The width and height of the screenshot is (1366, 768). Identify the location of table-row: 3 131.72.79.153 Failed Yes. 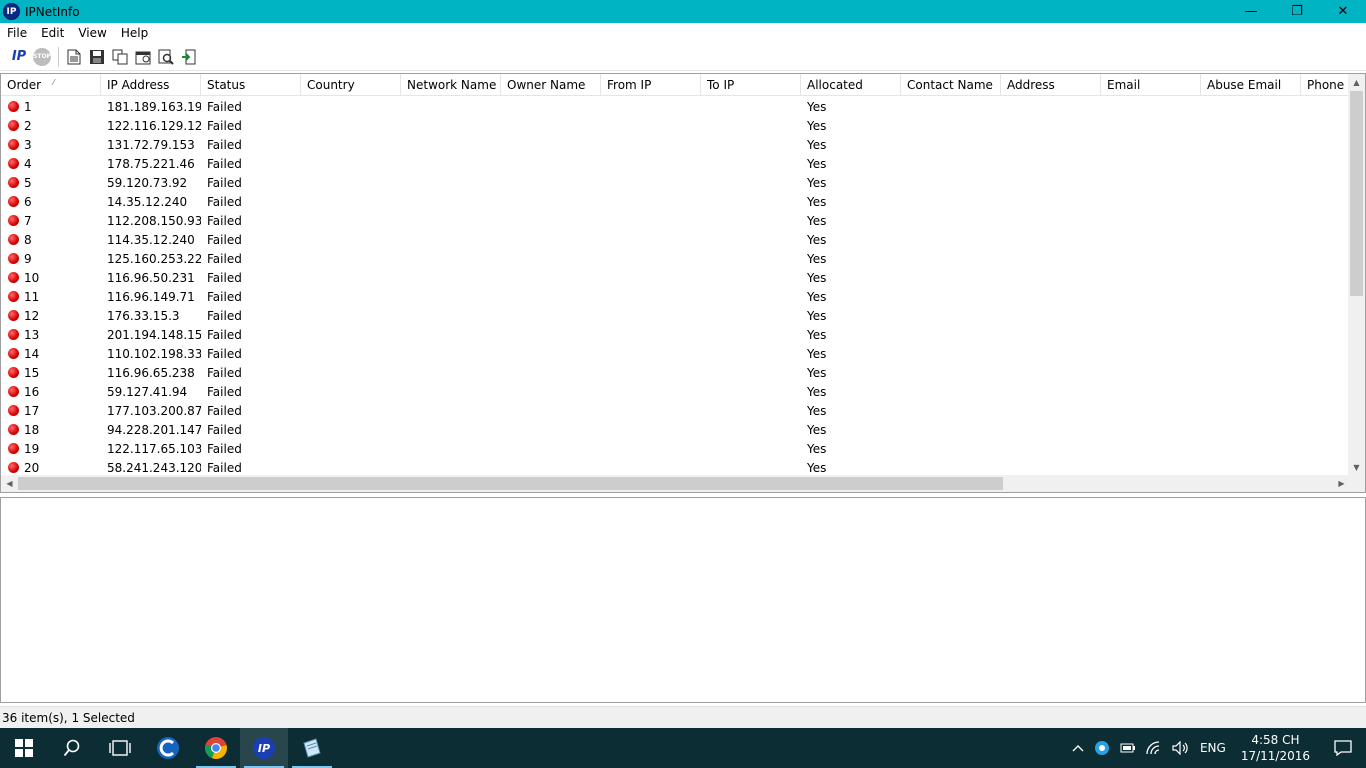
(675, 144).